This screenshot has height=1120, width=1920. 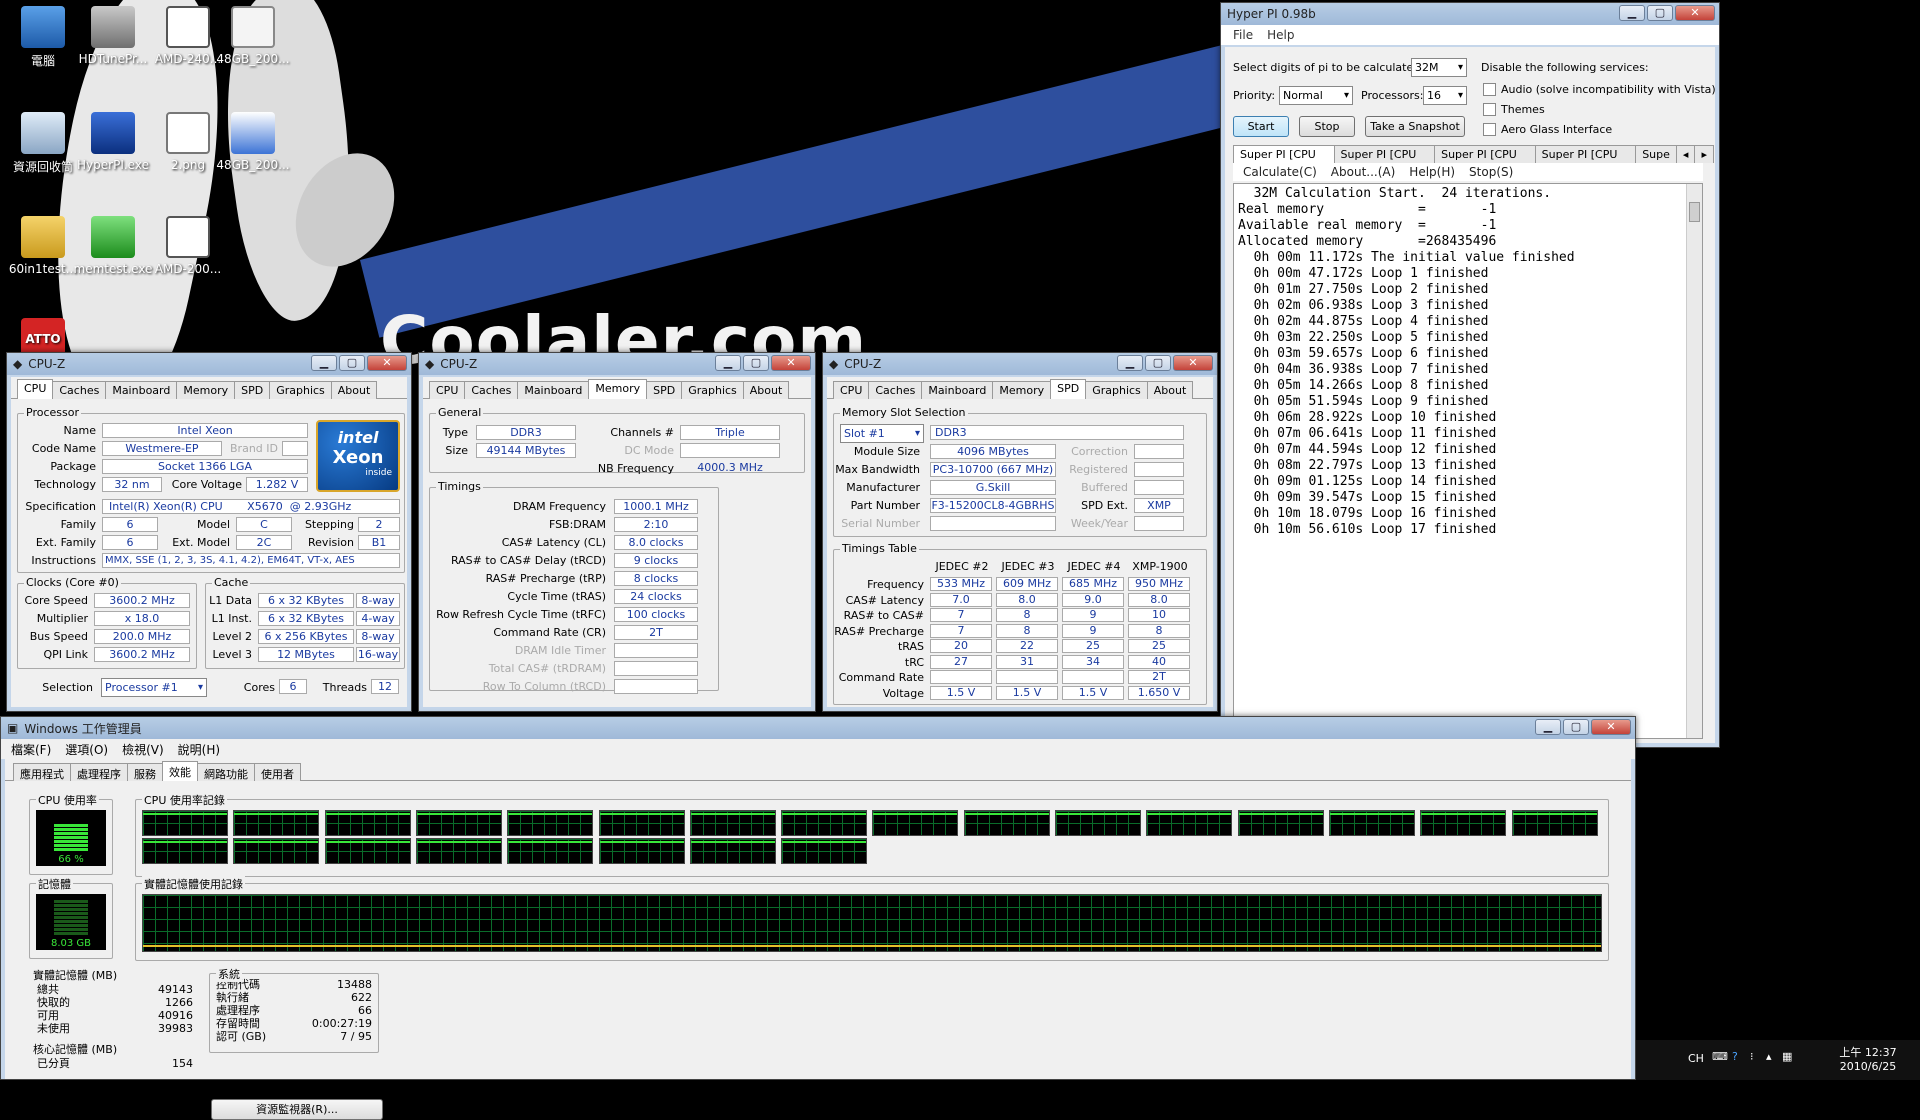 I want to click on tab-cpu1: Super PI [CPU #1], so click(x=1384, y=159).